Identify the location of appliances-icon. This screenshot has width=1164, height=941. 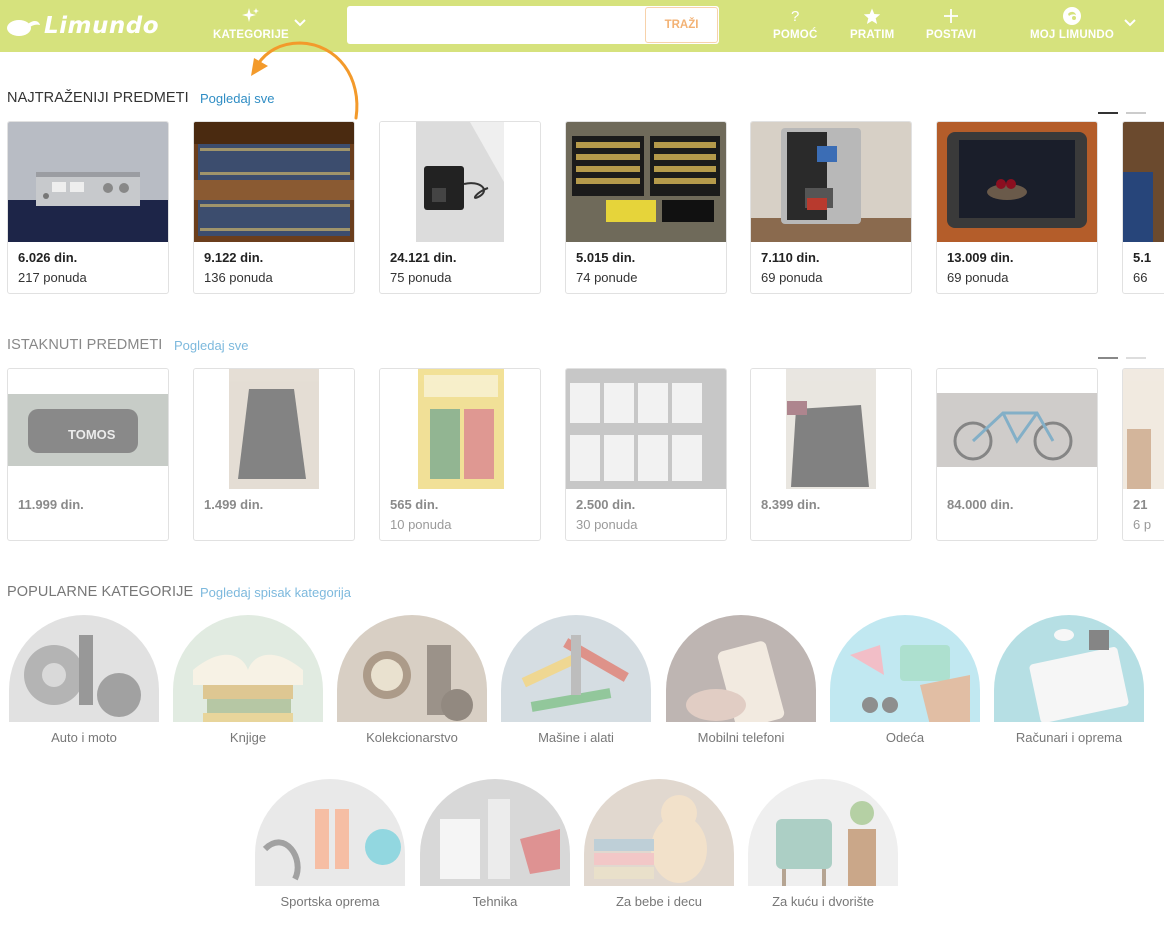
(495, 832).